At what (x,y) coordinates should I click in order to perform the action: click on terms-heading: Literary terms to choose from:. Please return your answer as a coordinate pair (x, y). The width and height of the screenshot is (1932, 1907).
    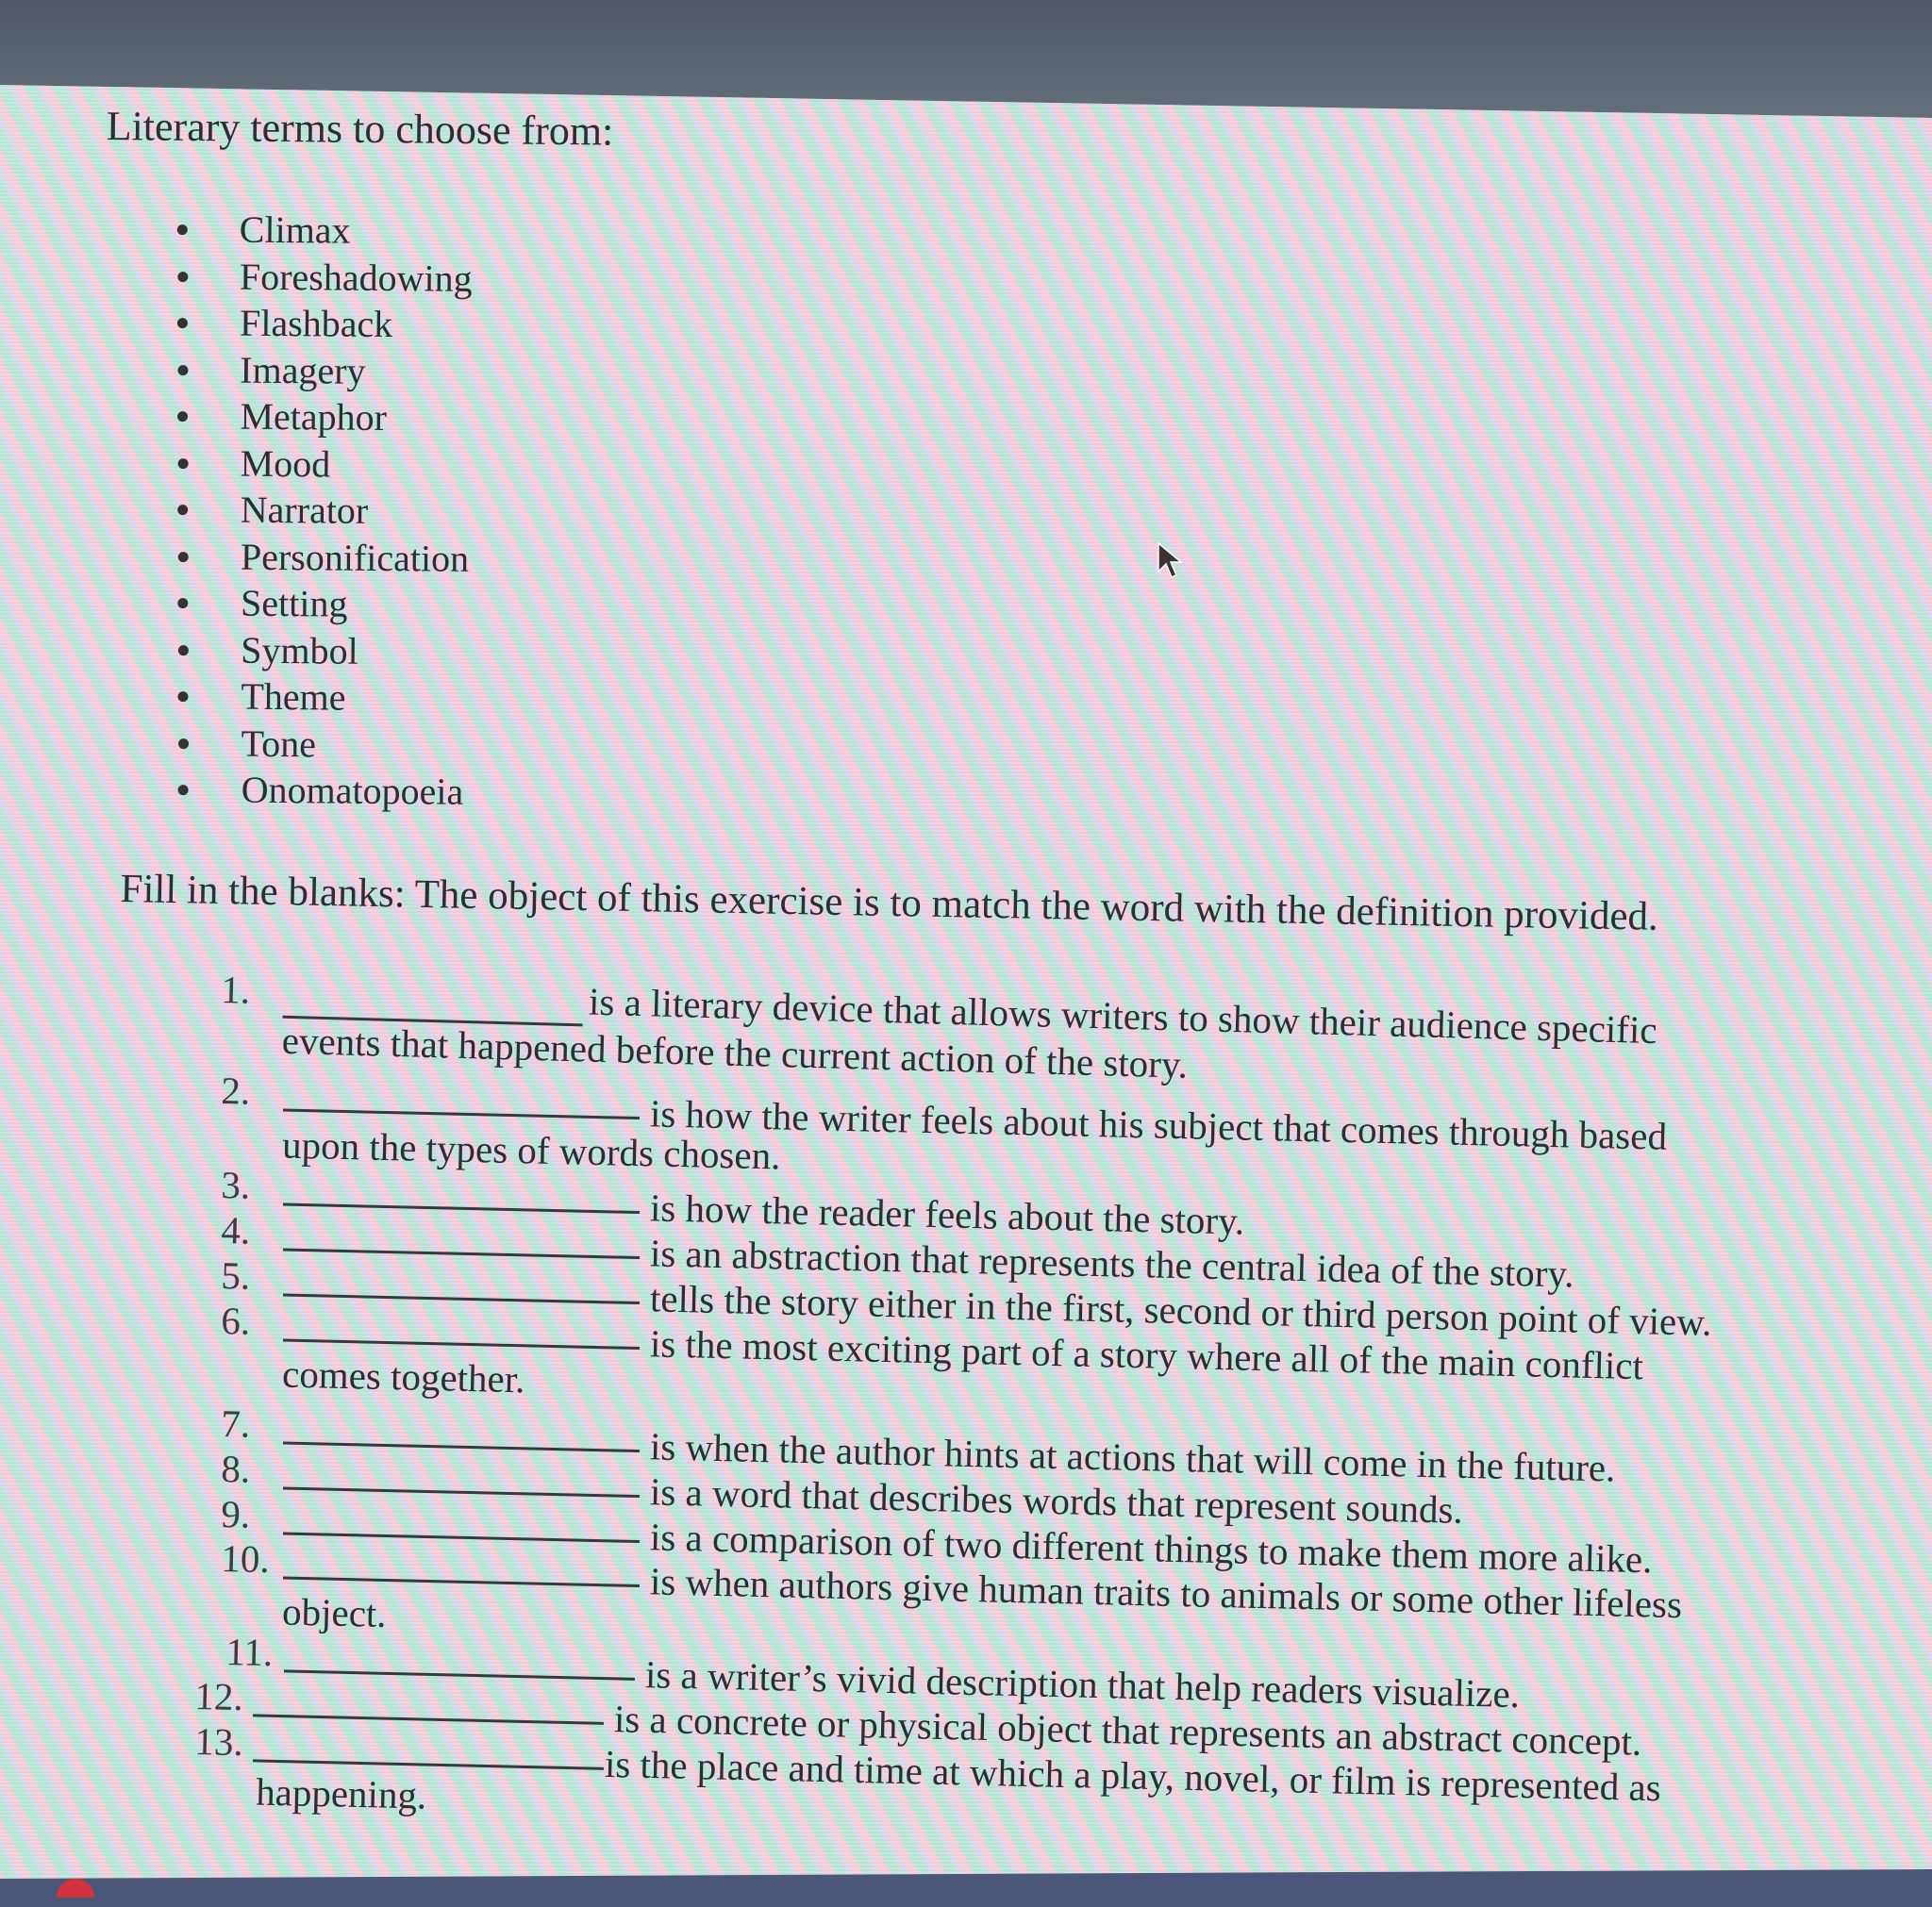
    Looking at the image, I should click on (360, 128).